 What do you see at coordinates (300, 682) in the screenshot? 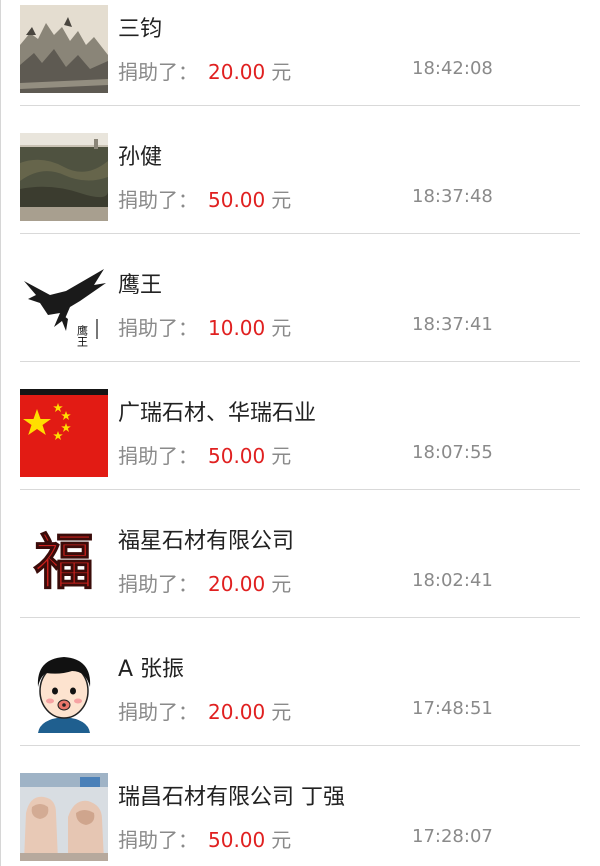
I see `donation-item: A 张振 捐助了： 20.00 元 17:48:51` at bounding box center [300, 682].